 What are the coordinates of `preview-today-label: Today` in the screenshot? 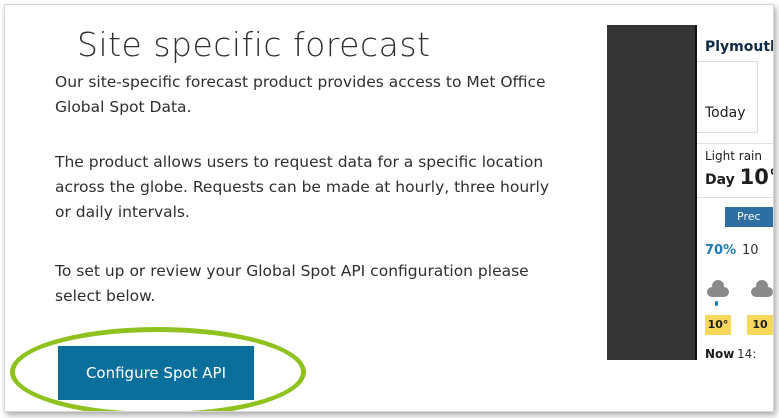 It's located at (725, 113).